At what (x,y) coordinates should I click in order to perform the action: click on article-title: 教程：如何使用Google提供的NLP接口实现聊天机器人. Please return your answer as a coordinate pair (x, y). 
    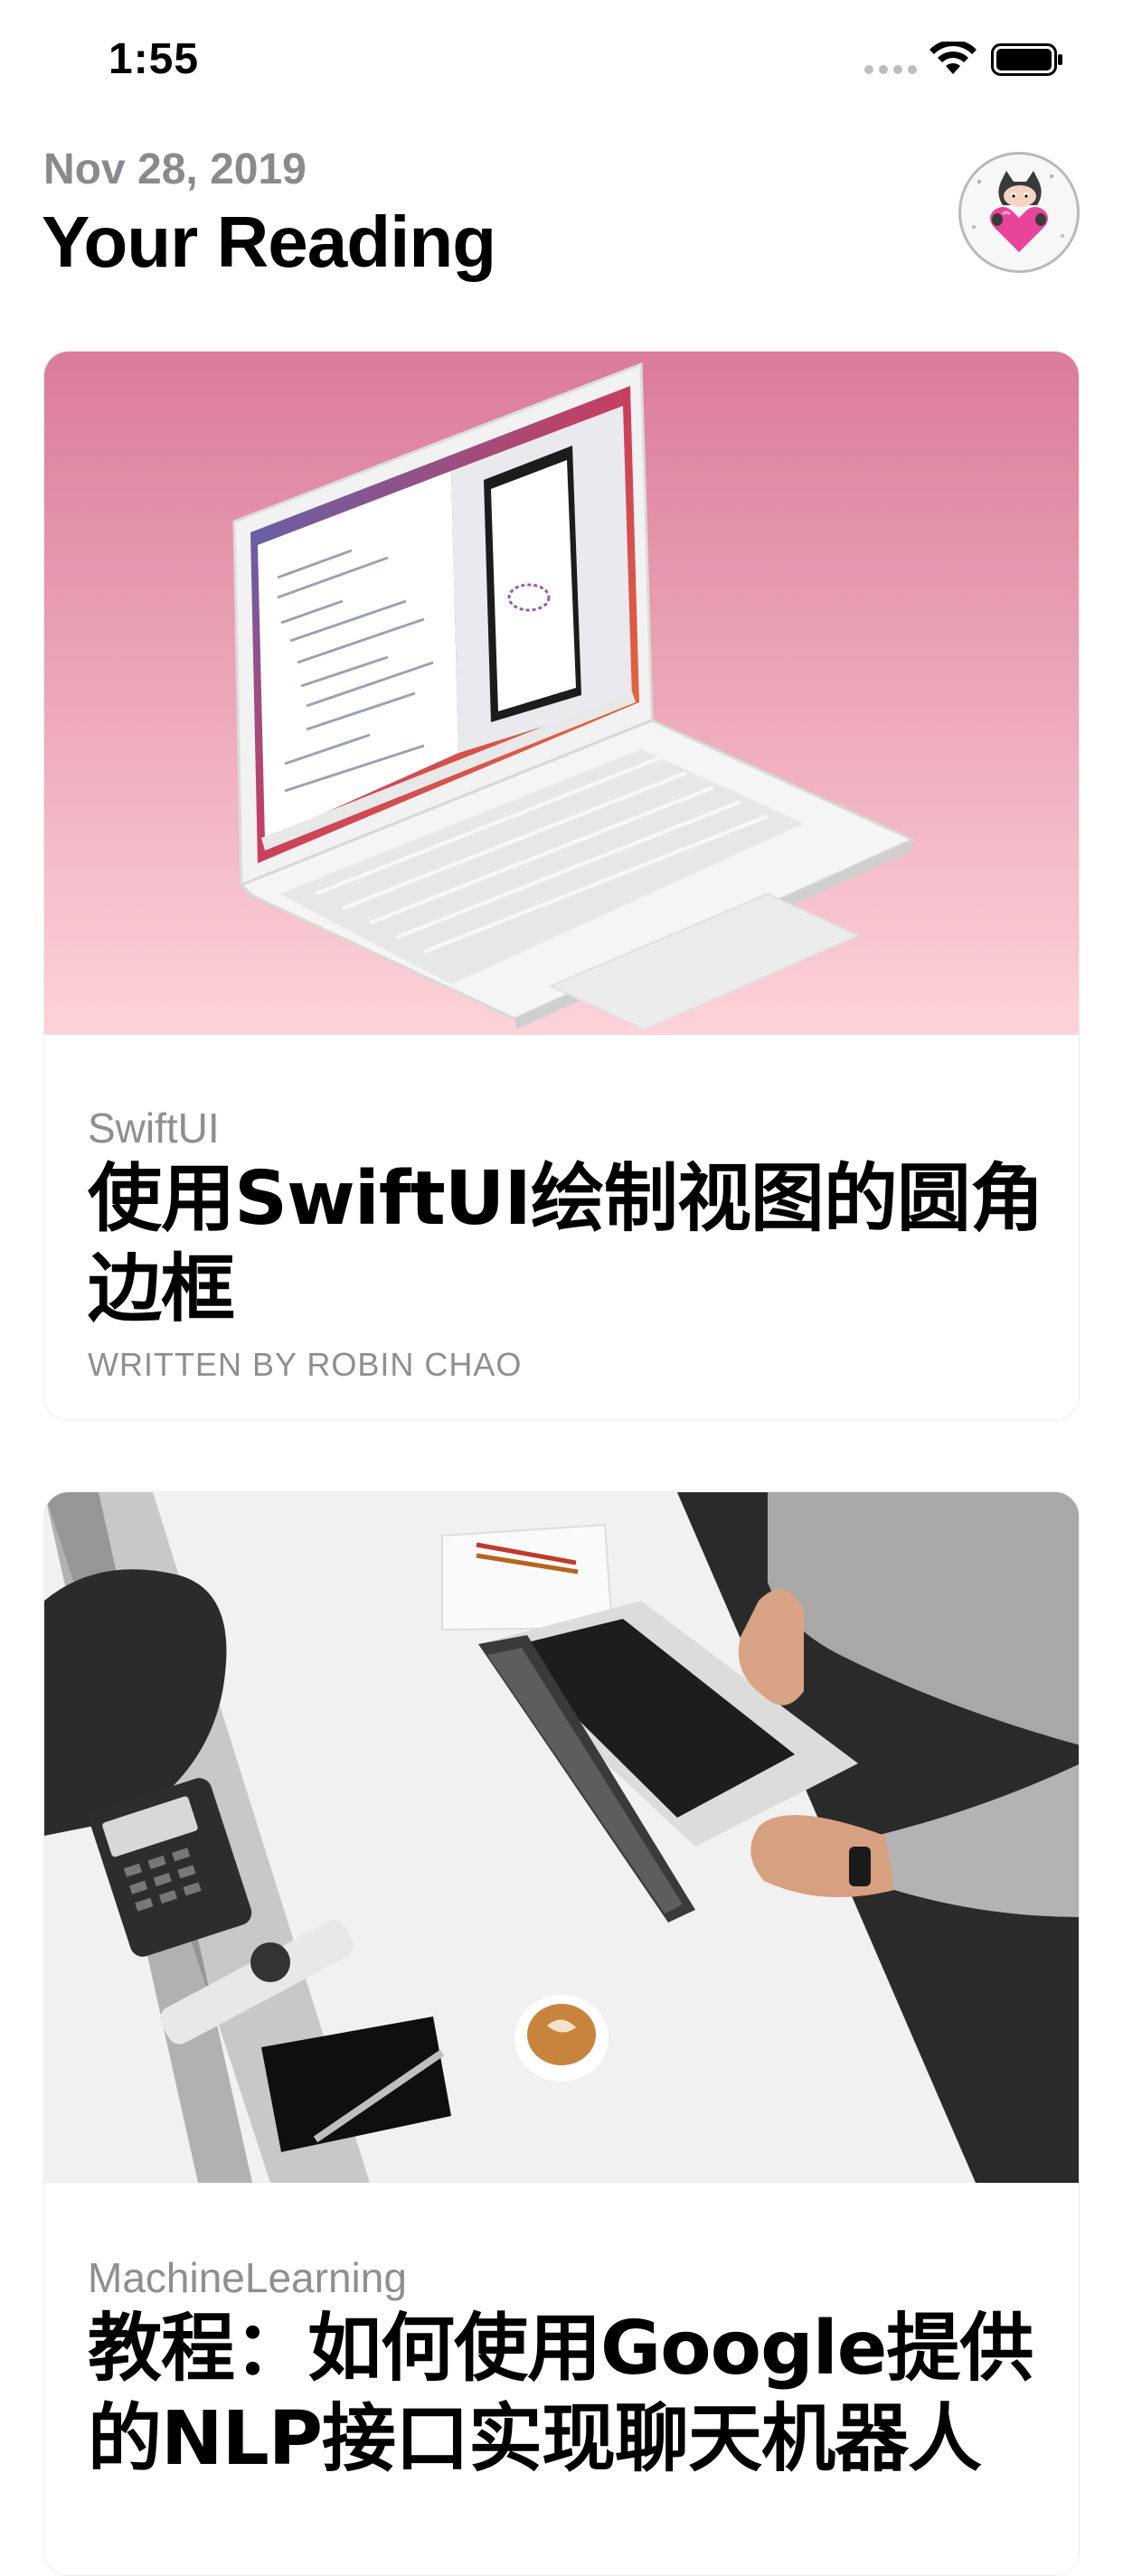
    Looking at the image, I should click on (560, 2394).